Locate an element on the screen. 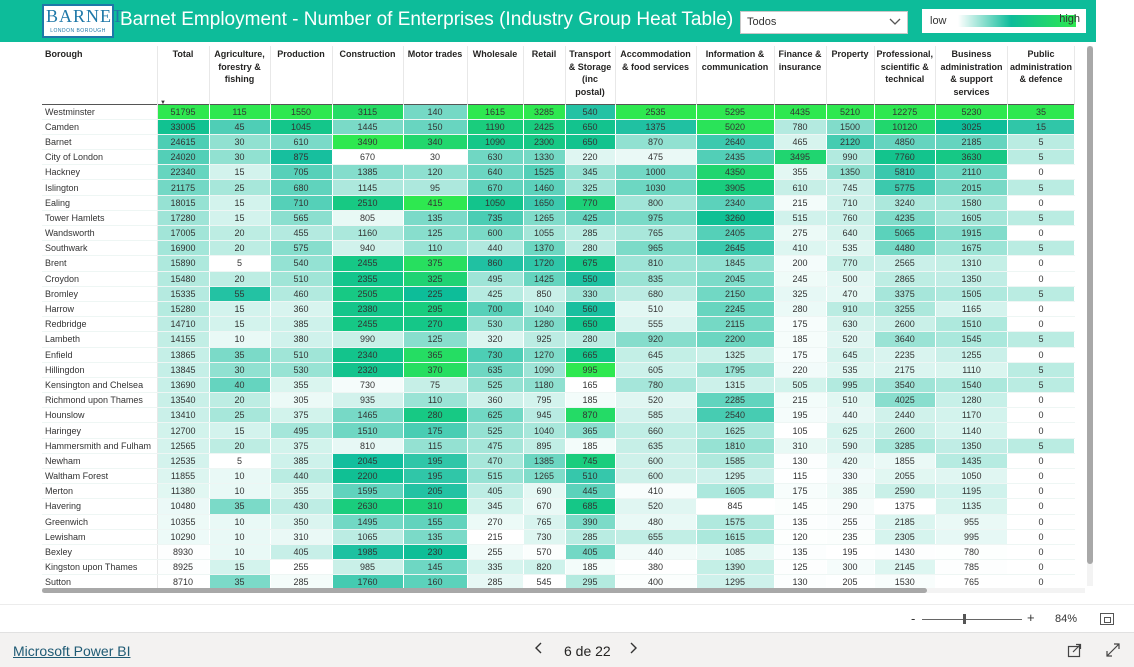 The width and height of the screenshot is (1134, 667). value-cell: 14710 is located at coordinates (183, 324).